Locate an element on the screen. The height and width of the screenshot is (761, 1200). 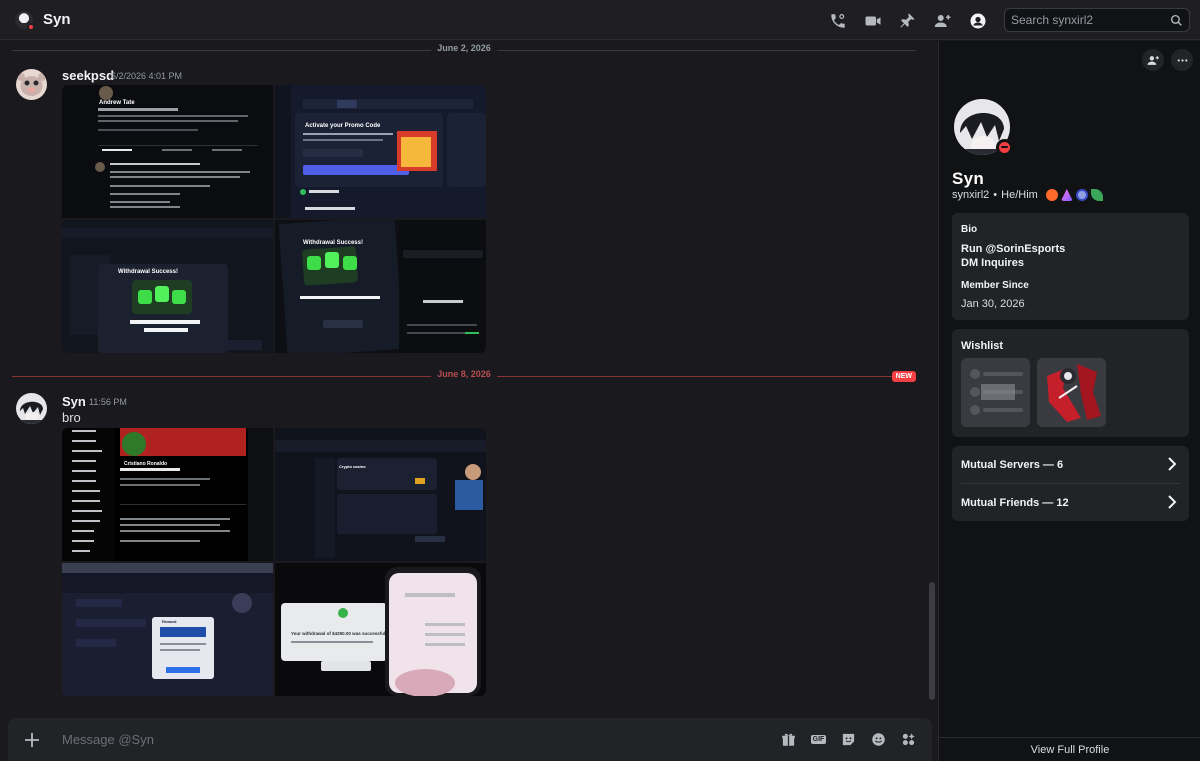
new-badge: NEW is located at coordinates (903, 376).